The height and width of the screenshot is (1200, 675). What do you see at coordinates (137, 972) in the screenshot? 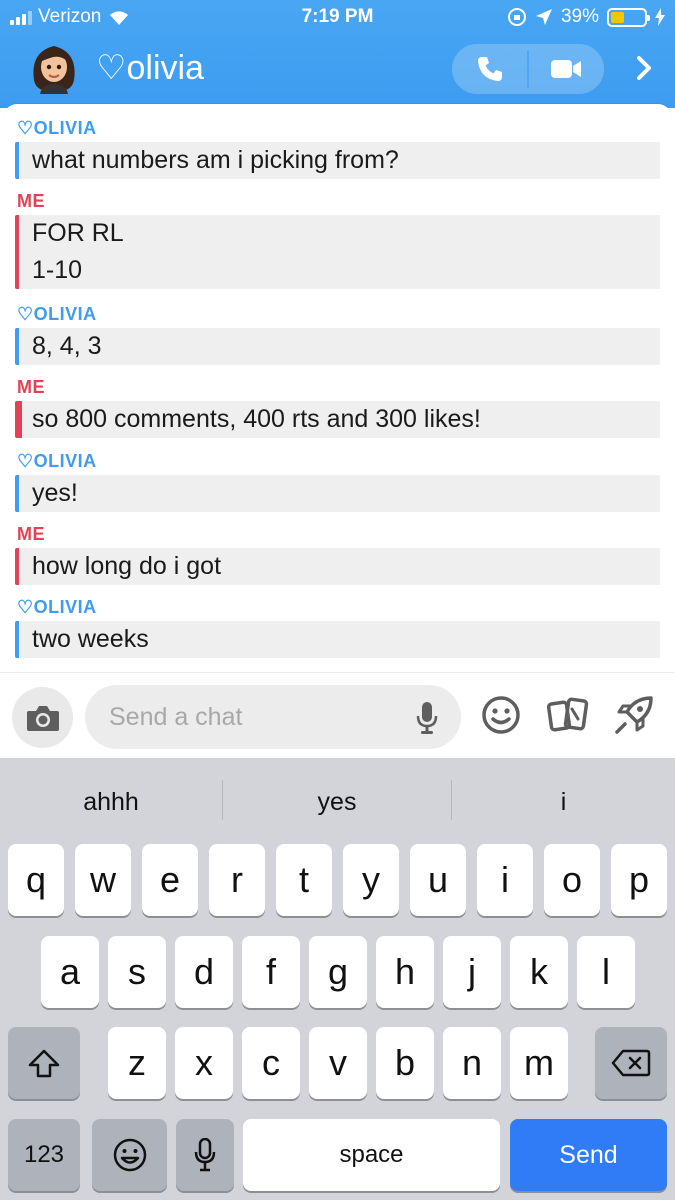
I see `key-s: s` at bounding box center [137, 972].